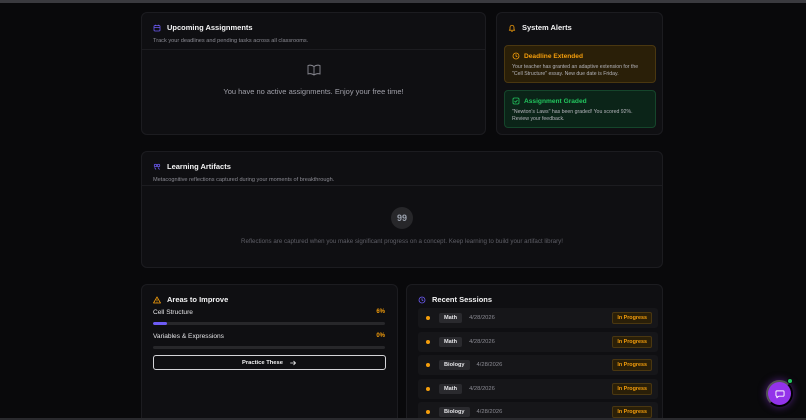  What do you see at coordinates (199, 166) in the screenshot?
I see `learning-artifacts-title: Learning Artifacts` at bounding box center [199, 166].